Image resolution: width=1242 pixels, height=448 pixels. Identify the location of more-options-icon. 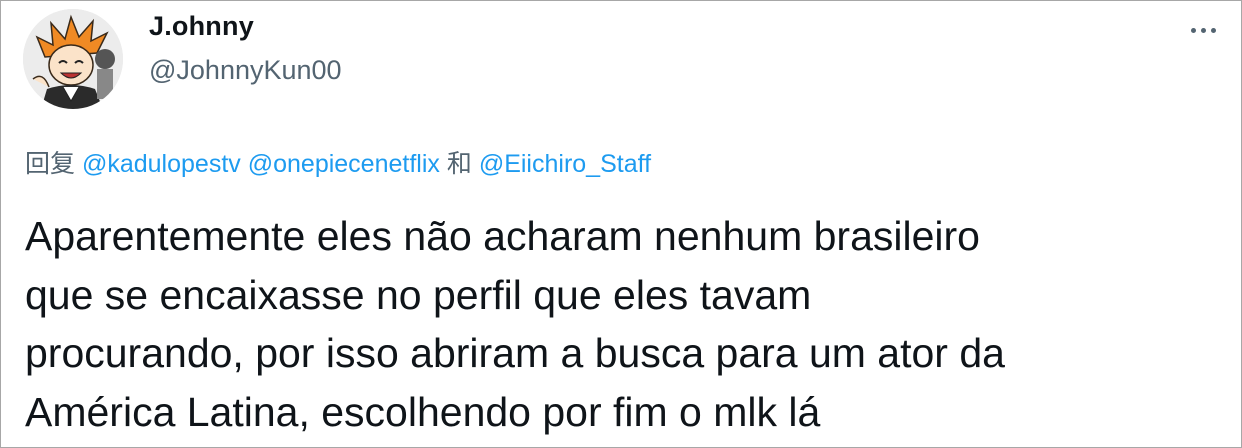
(1193, 30).